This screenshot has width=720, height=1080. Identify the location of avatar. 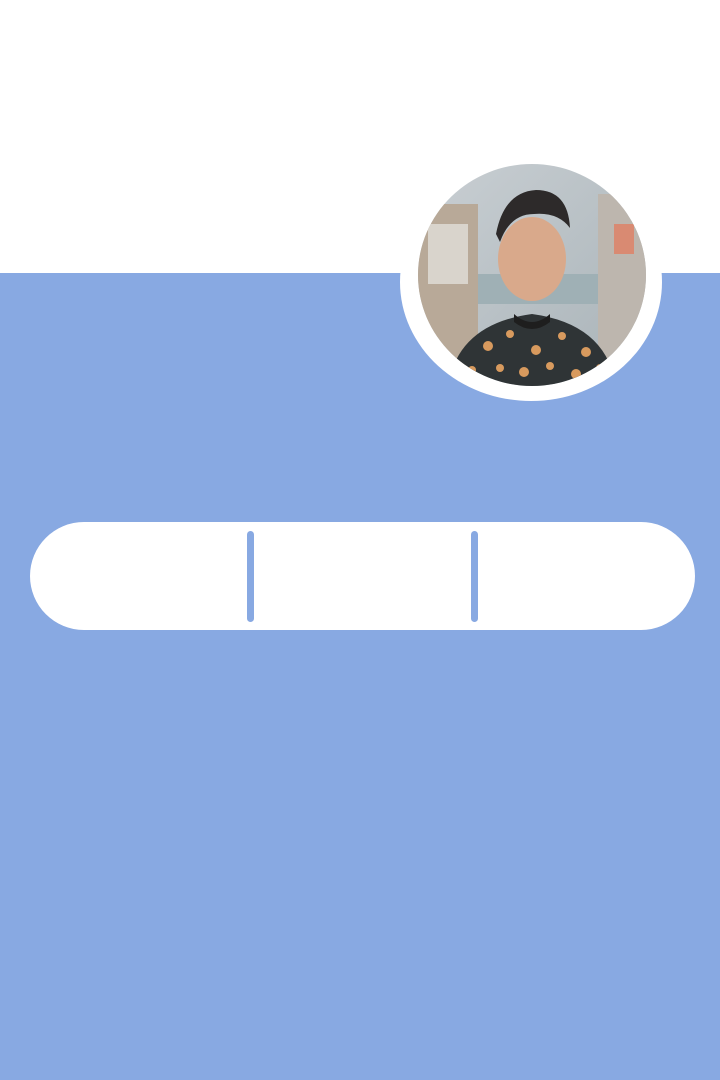
(532, 275).